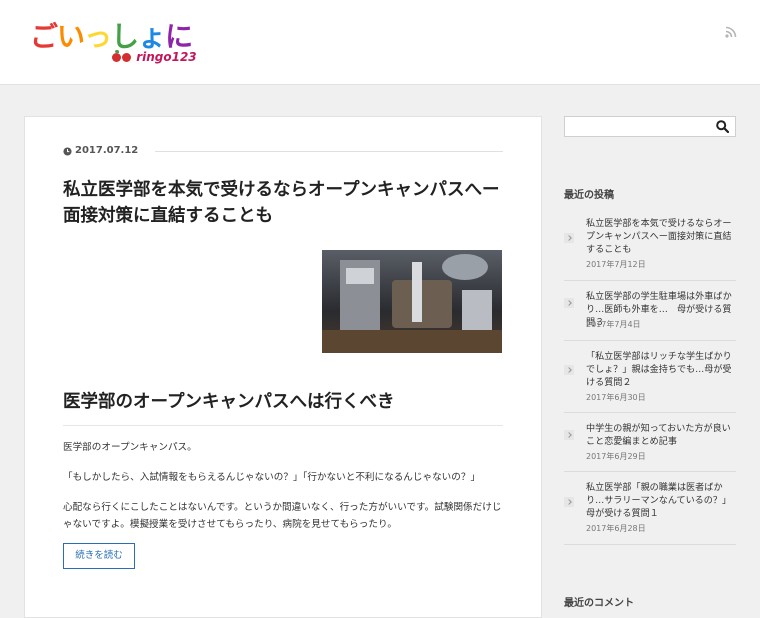 This screenshot has height=618, width=760. Describe the element at coordinates (613, 324) in the screenshot. I see `recent-post-date: 2017年7月4日` at that location.